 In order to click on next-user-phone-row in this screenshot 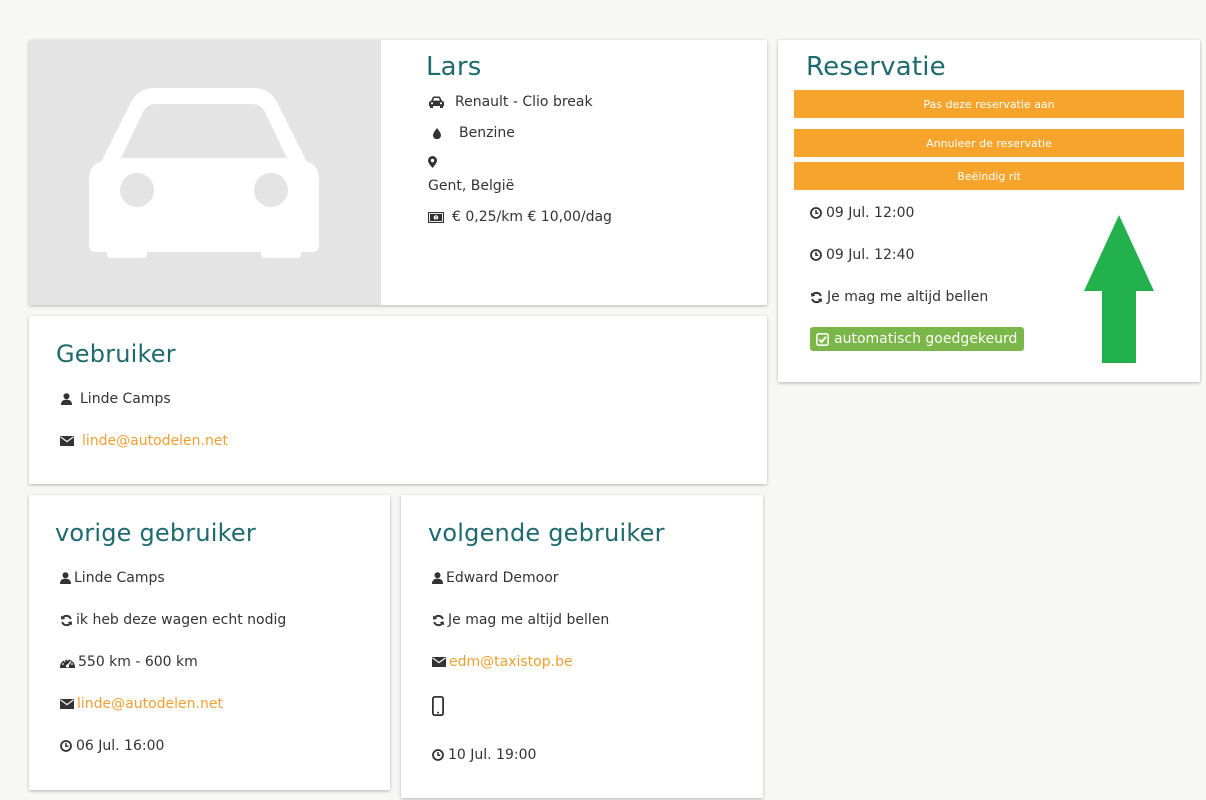, I will do `click(441, 706)`.